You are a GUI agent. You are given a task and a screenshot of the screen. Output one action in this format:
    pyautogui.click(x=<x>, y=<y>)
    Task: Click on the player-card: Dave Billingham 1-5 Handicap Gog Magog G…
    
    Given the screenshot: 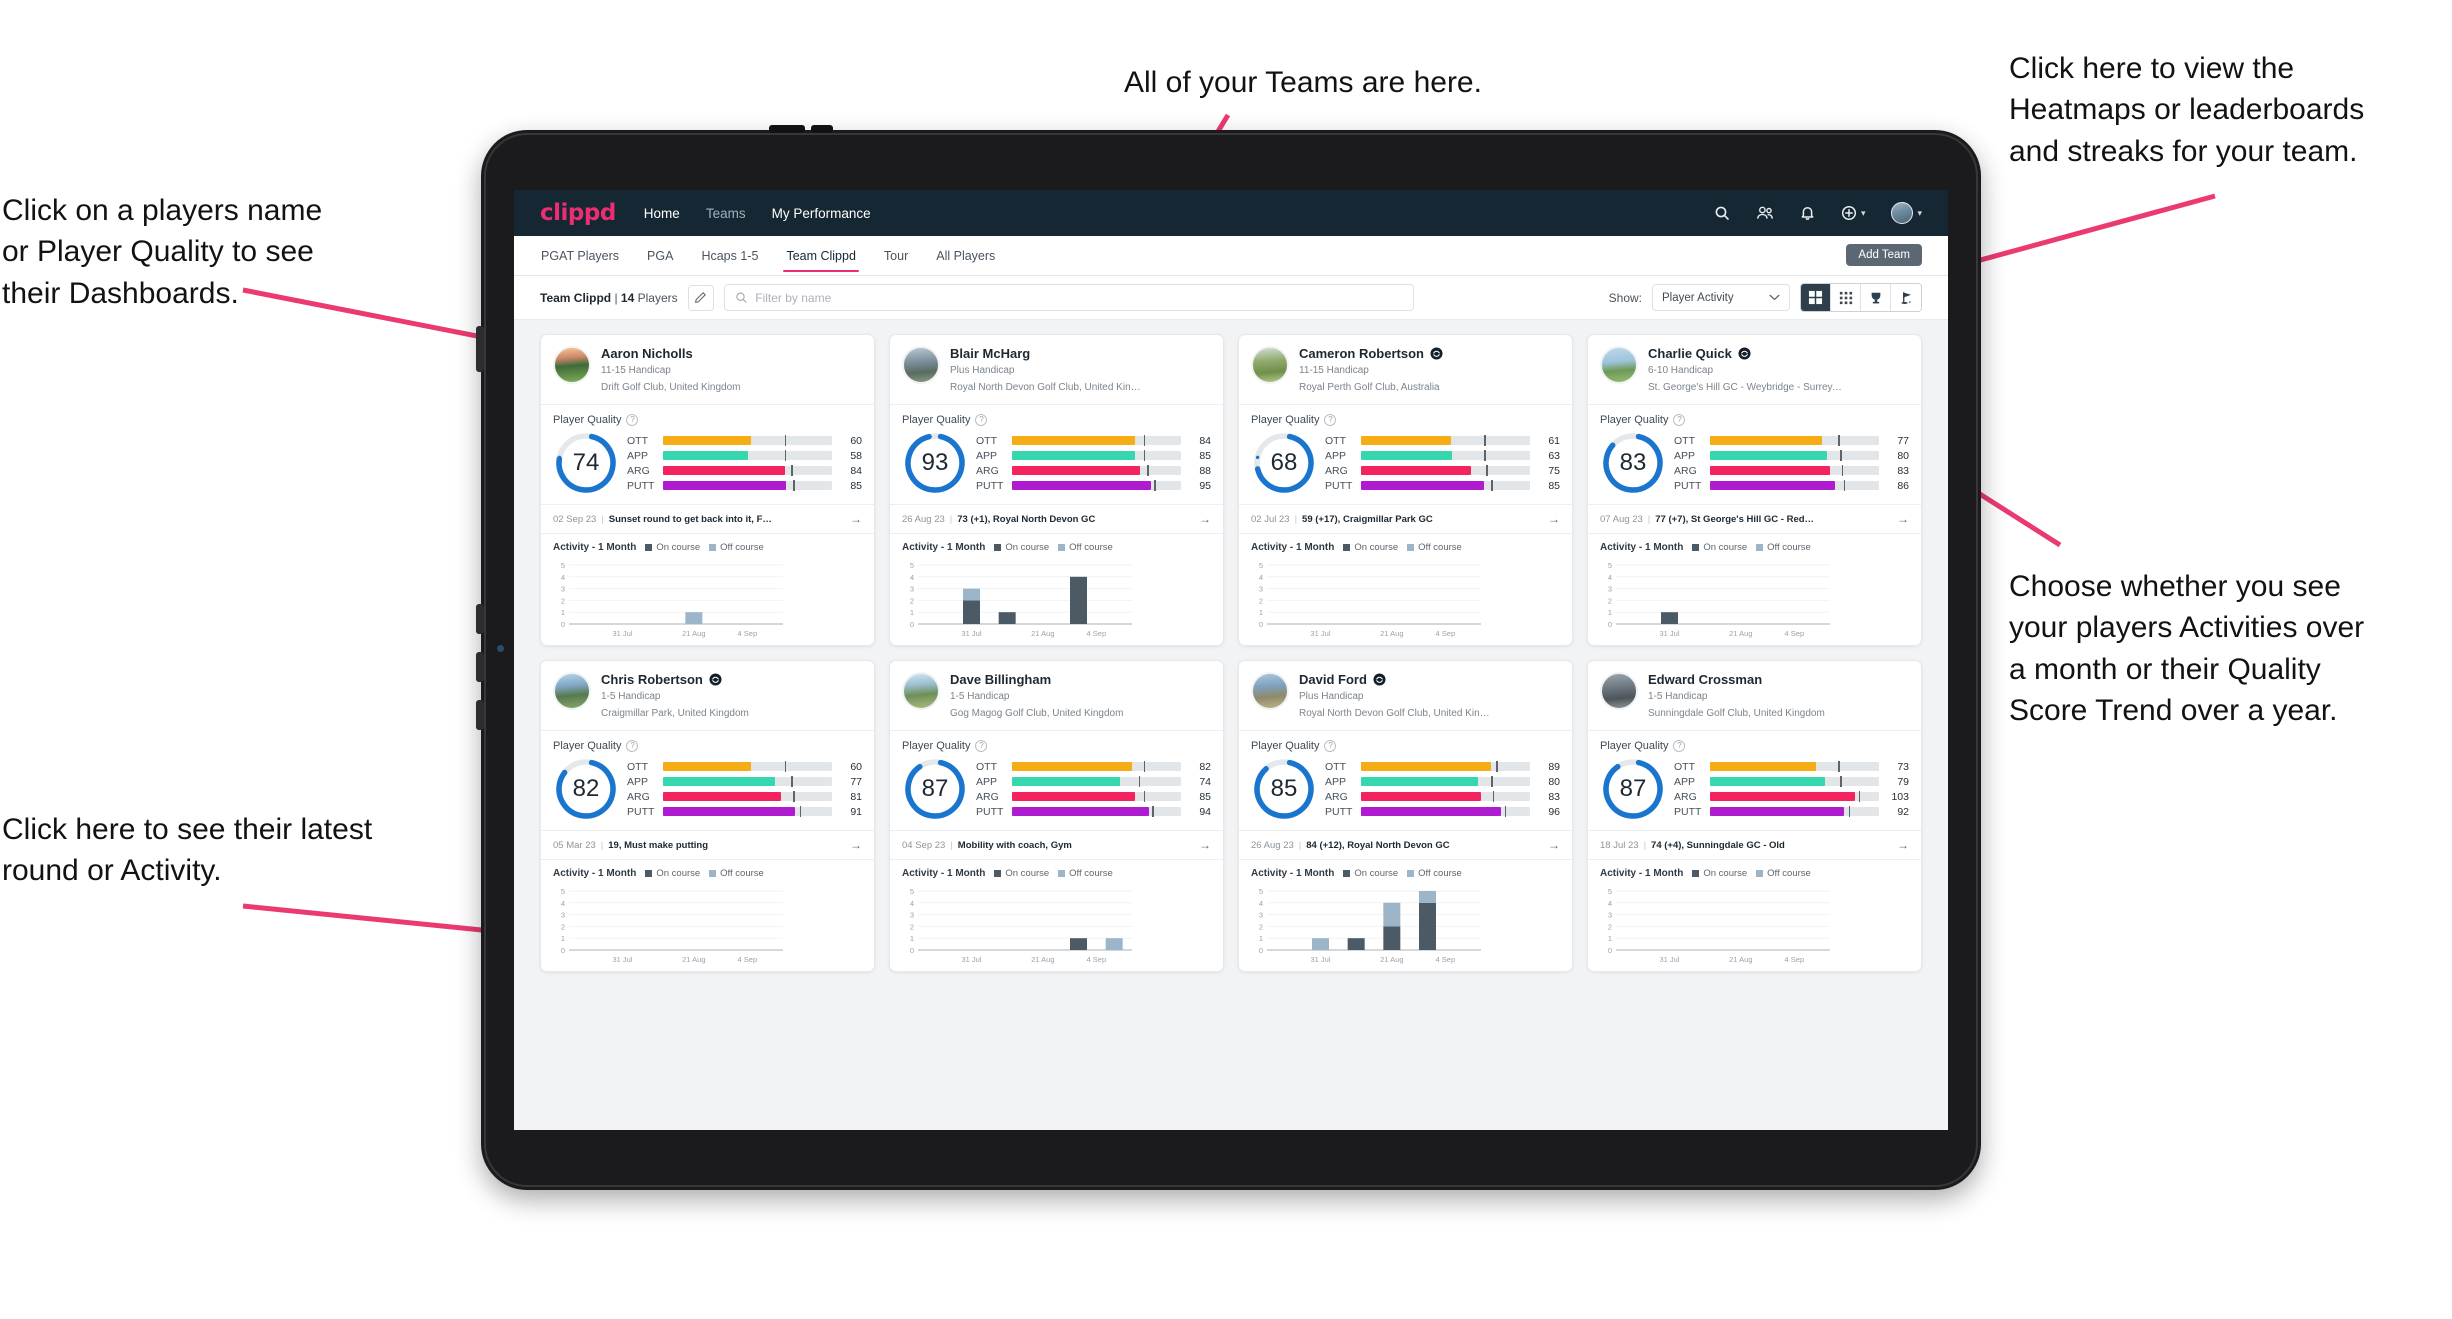 What is the action you would take?
    pyautogui.click(x=1056, y=816)
    